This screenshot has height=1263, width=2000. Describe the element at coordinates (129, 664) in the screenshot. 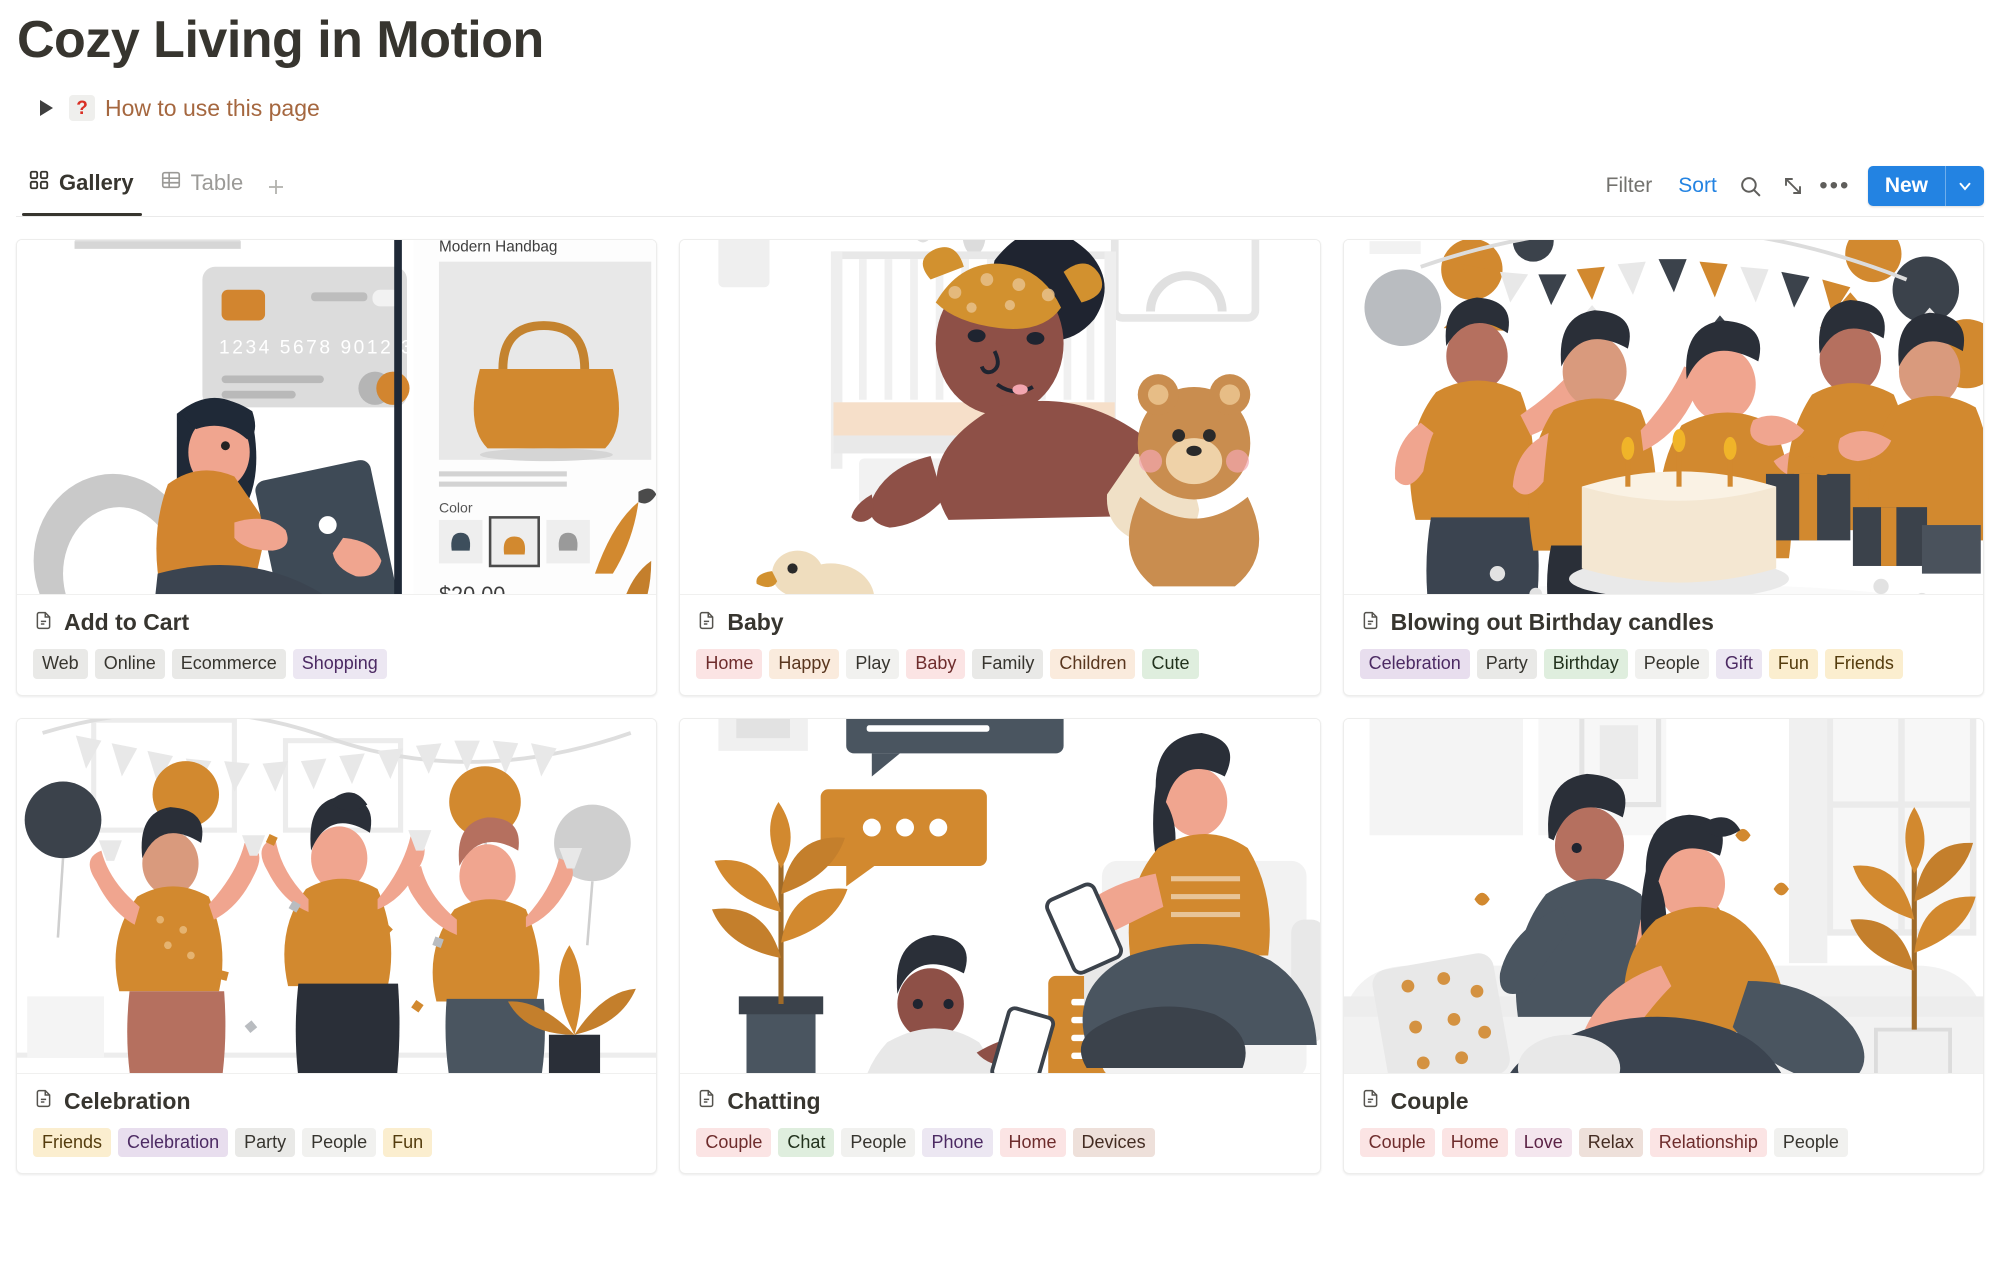

I see `tag: Online` at that location.